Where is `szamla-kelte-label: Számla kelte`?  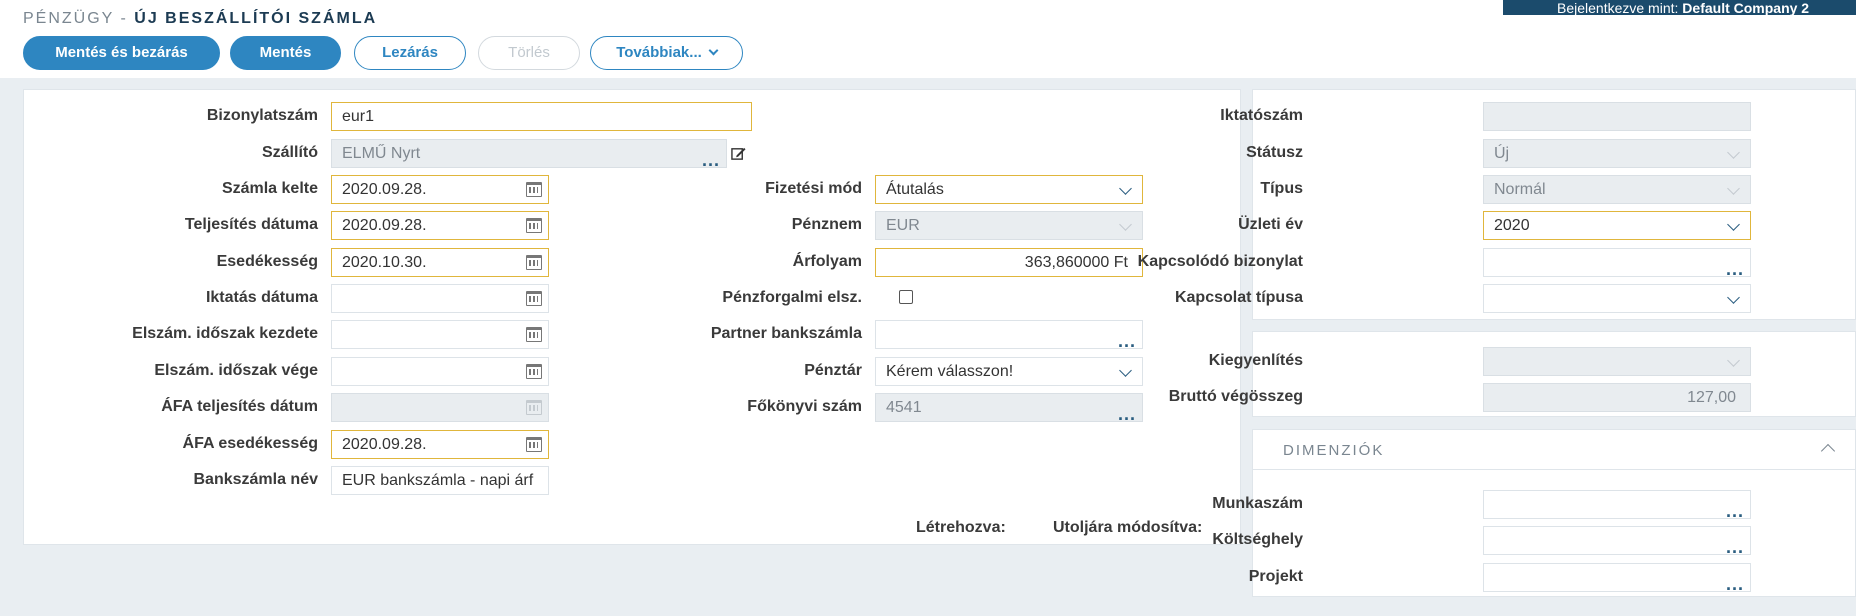 szamla-kelte-label: Számla kelte is located at coordinates (269, 188).